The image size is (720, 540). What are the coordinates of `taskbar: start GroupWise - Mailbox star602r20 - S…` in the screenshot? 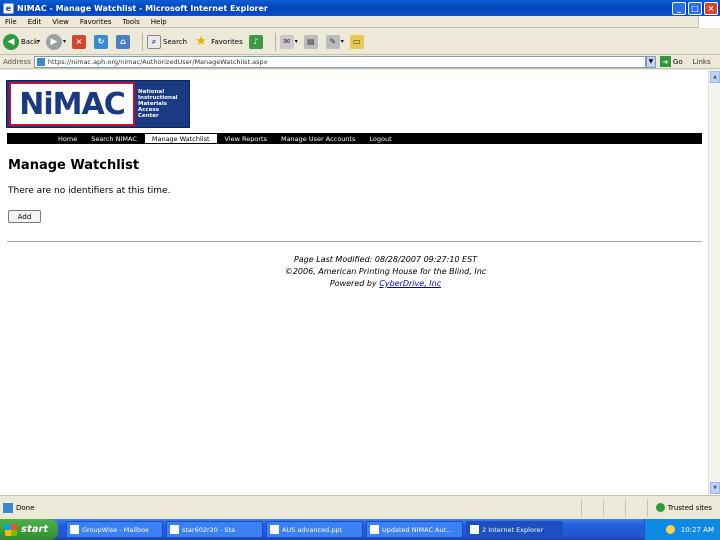 It's located at (360, 529).